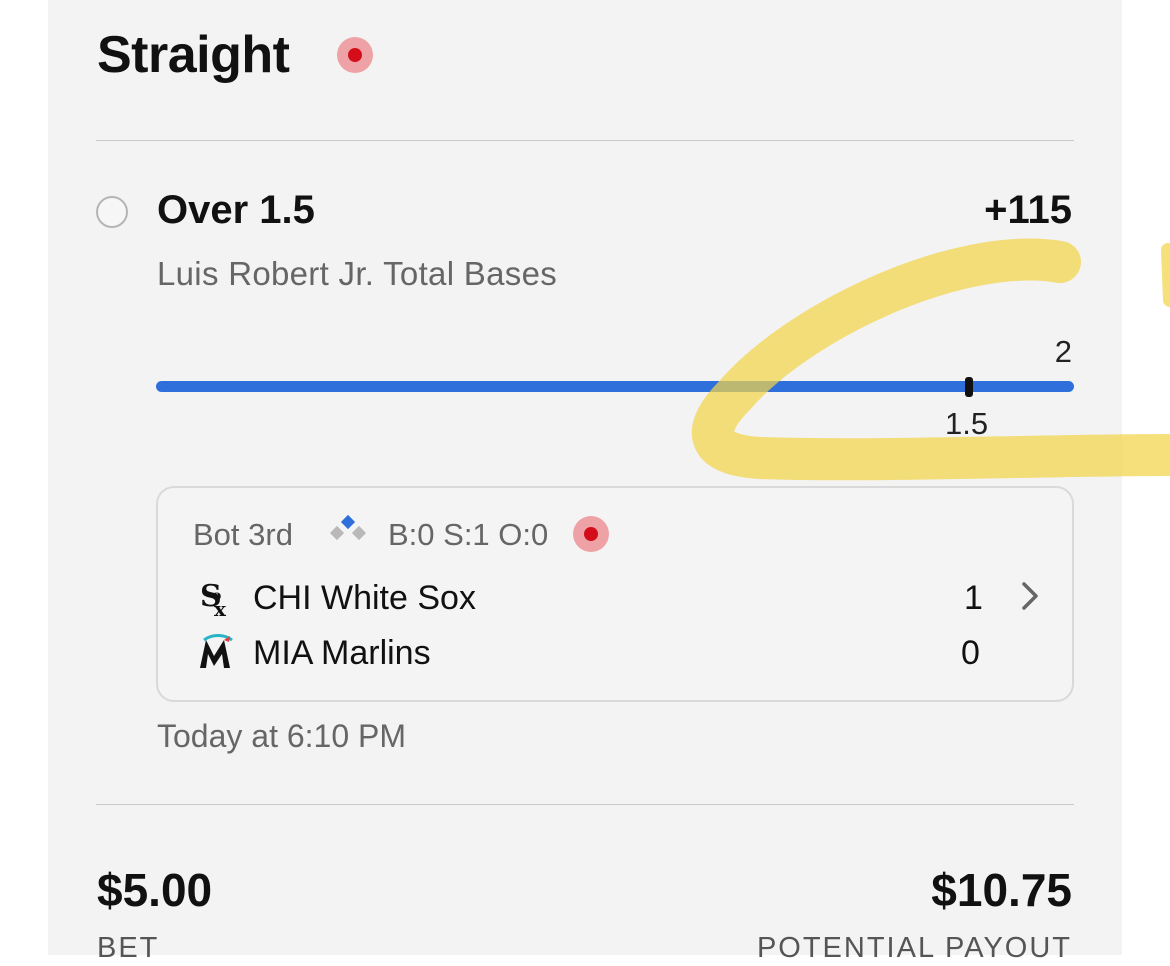 The height and width of the screenshot is (966, 1170). What do you see at coordinates (468, 534) in the screenshot?
I see `count-label: B:0 S:1 O:0` at bounding box center [468, 534].